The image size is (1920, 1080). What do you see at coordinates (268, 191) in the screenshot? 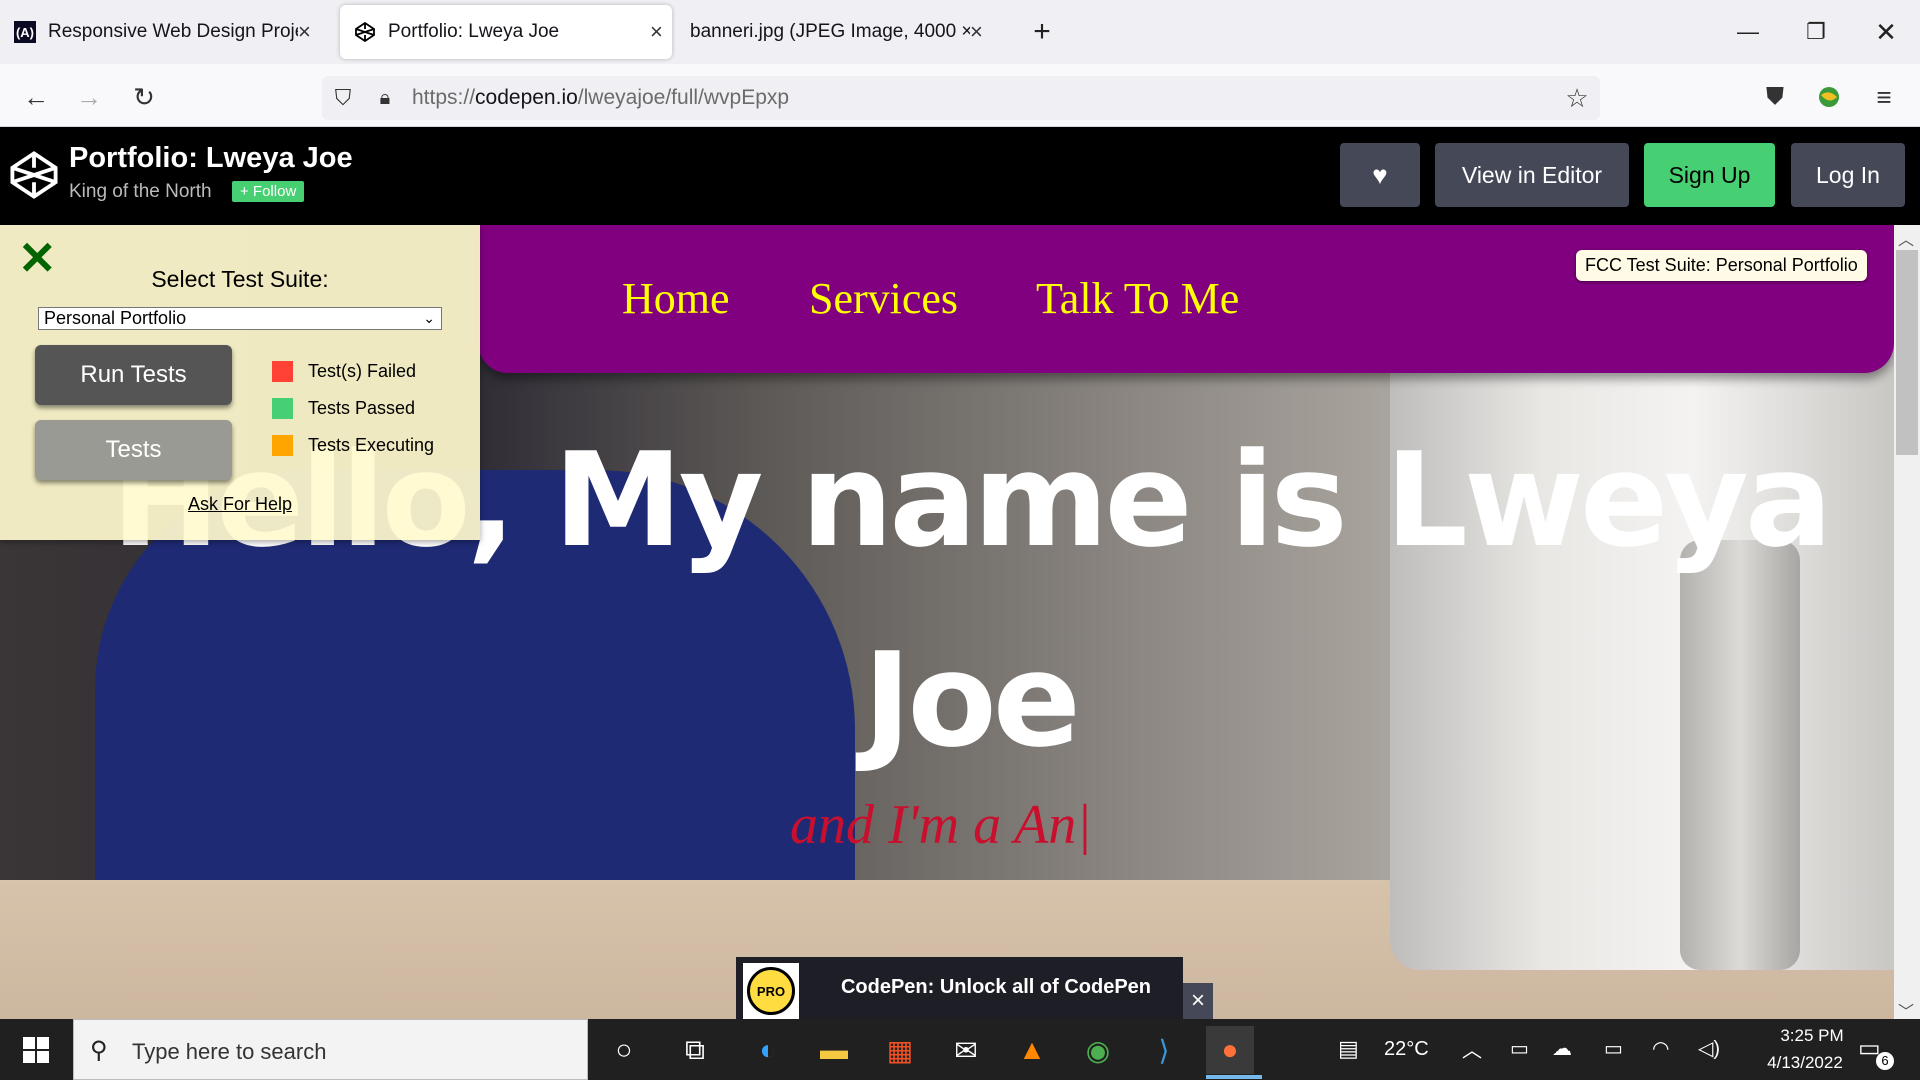
I see `follow-button: + Follow` at bounding box center [268, 191].